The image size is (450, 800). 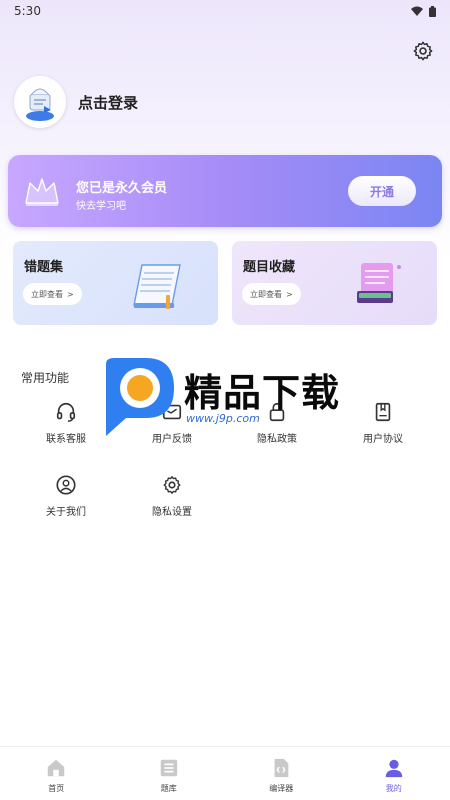 I want to click on wrong-questions-card: 错题集 立即查看 >, so click(x=115, y=283).